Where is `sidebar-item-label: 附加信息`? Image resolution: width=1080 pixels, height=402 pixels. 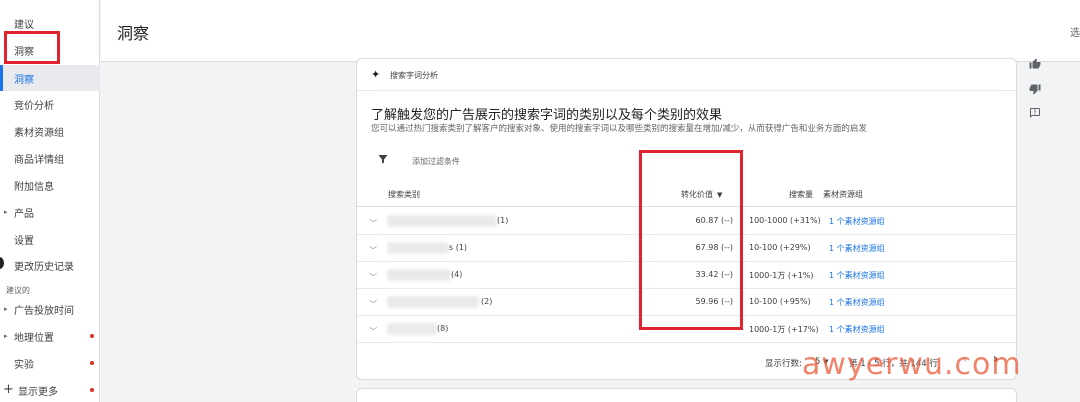 sidebar-item-label: 附加信息 is located at coordinates (34, 187).